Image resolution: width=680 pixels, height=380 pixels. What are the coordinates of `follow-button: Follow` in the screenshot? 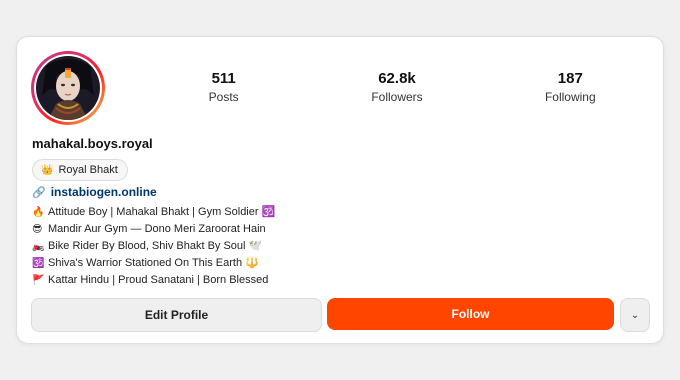 It's located at (470, 314).